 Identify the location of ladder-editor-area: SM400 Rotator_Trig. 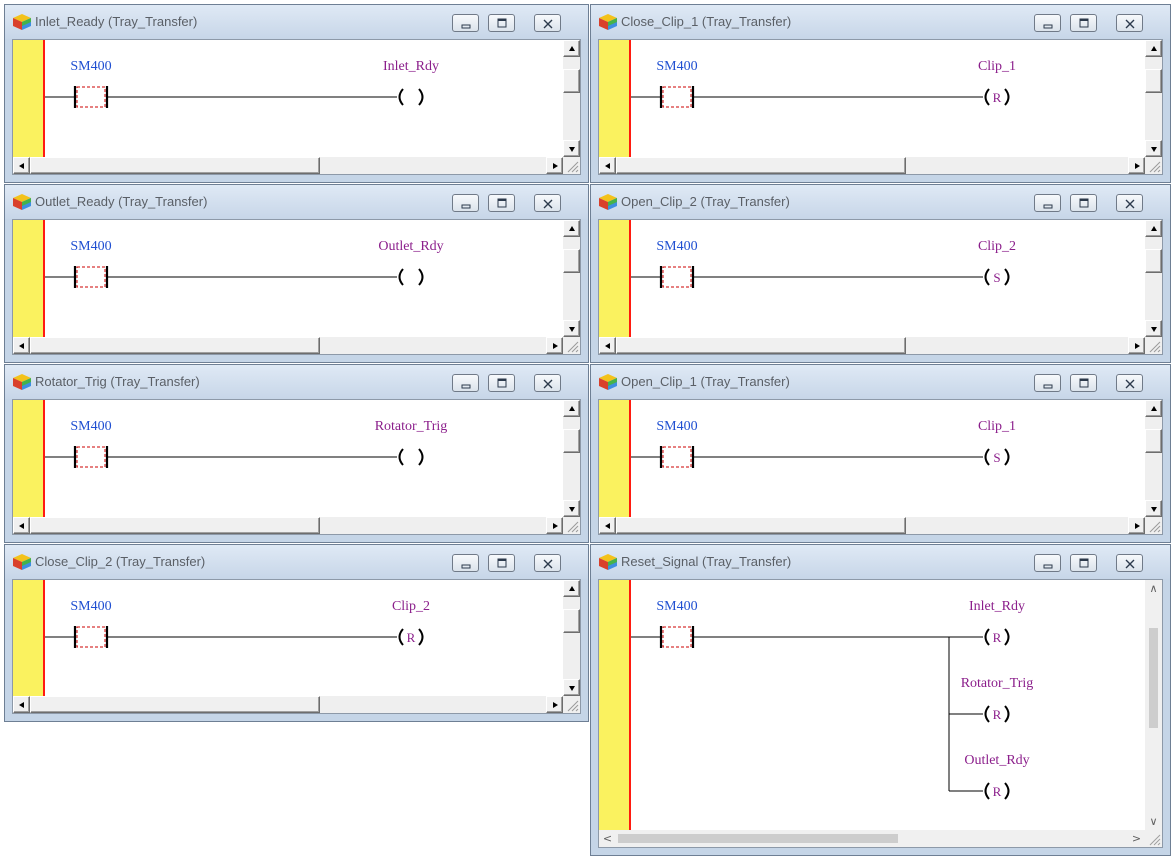
(296, 467).